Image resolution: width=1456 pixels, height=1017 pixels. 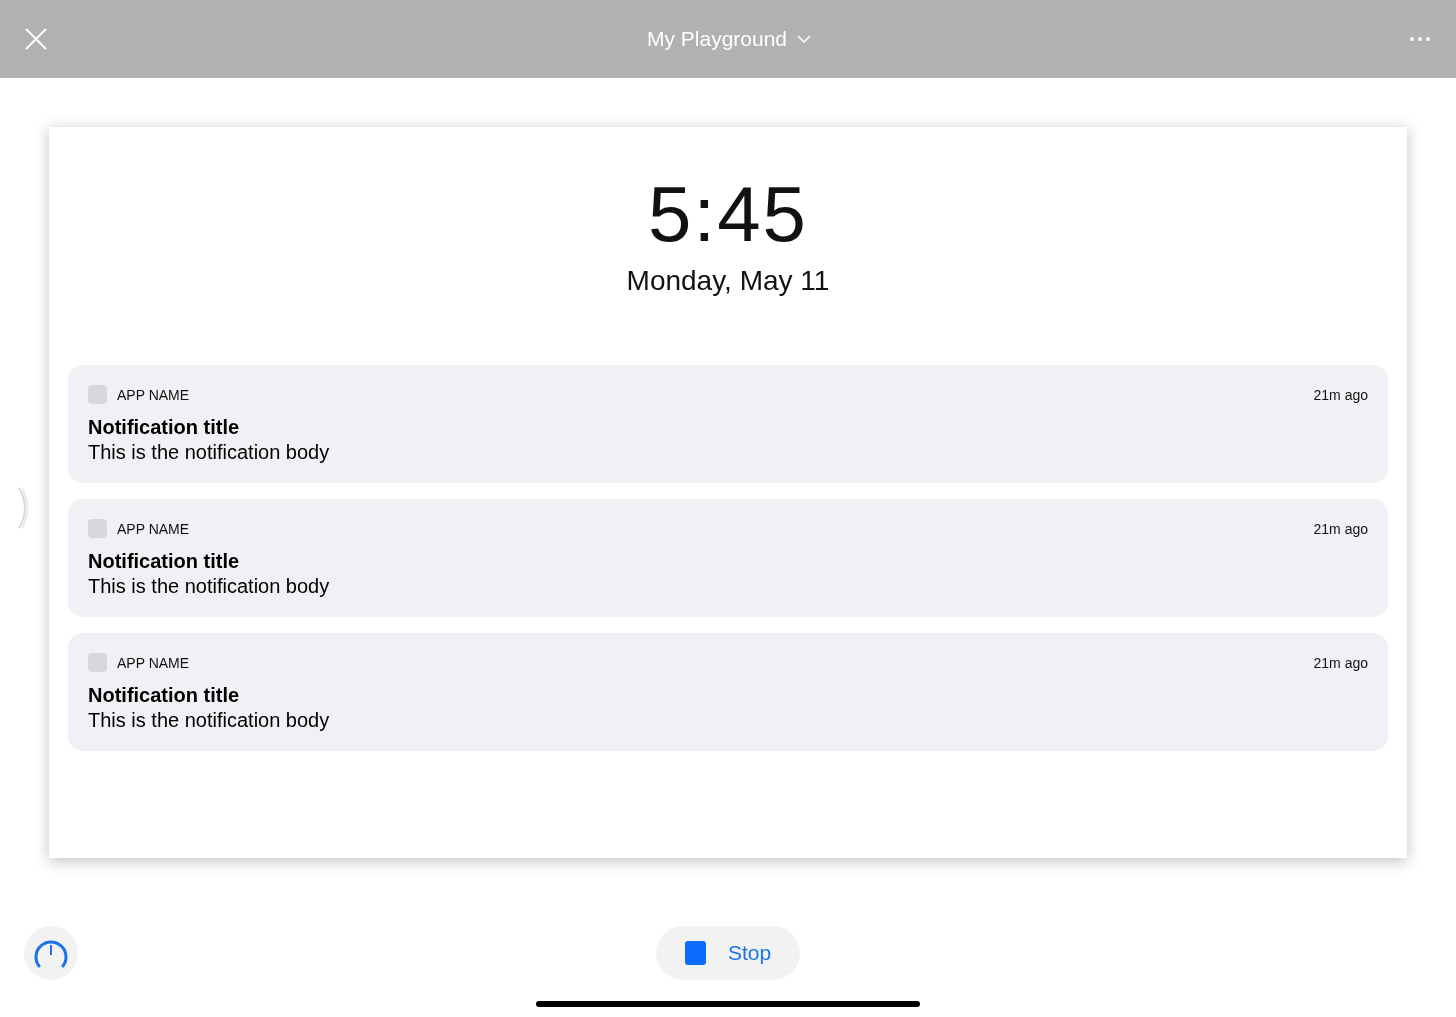 What do you see at coordinates (804, 39) in the screenshot?
I see `chevron-down-icon` at bounding box center [804, 39].